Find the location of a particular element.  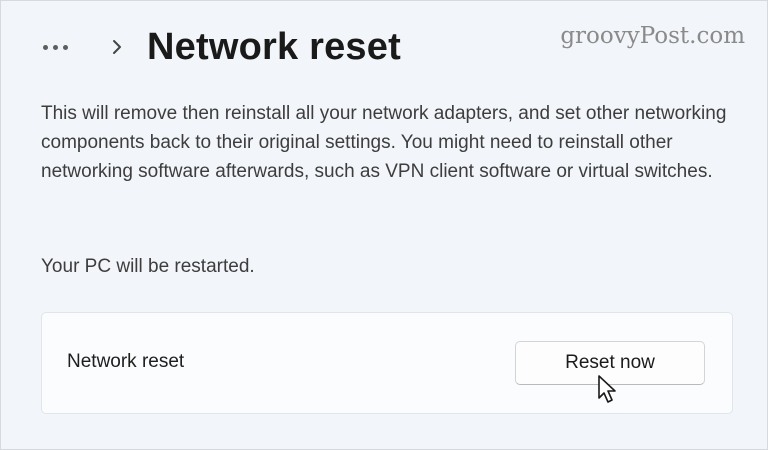

page-title: Network reset is located at coordinates (274, 46).